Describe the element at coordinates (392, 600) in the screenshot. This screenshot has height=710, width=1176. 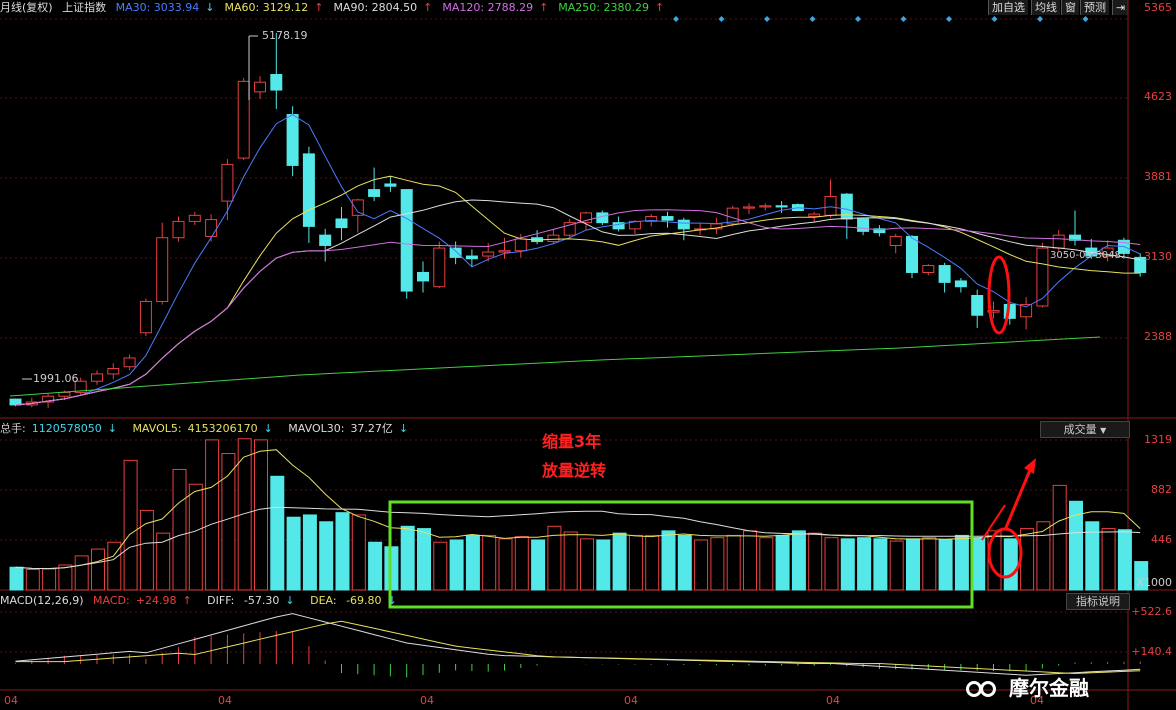
I see `dea-arrow: ↓` at that location.